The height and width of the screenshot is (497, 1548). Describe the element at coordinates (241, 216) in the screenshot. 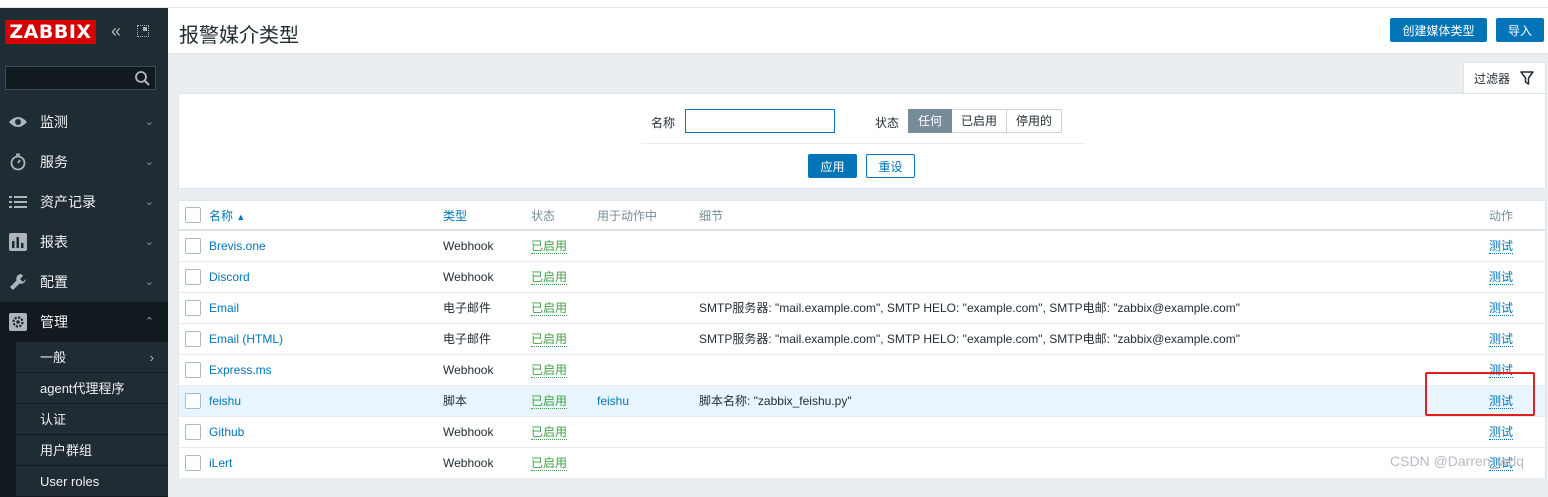

I see `sort-asc-icon: ▲` at that location.